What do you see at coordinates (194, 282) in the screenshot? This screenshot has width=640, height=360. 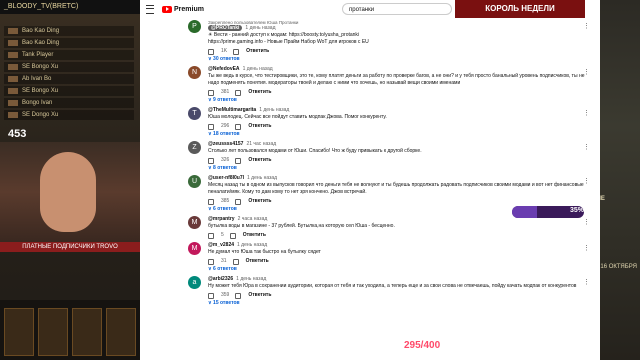 I see `avatar: a` at bounding box center [194, 282].